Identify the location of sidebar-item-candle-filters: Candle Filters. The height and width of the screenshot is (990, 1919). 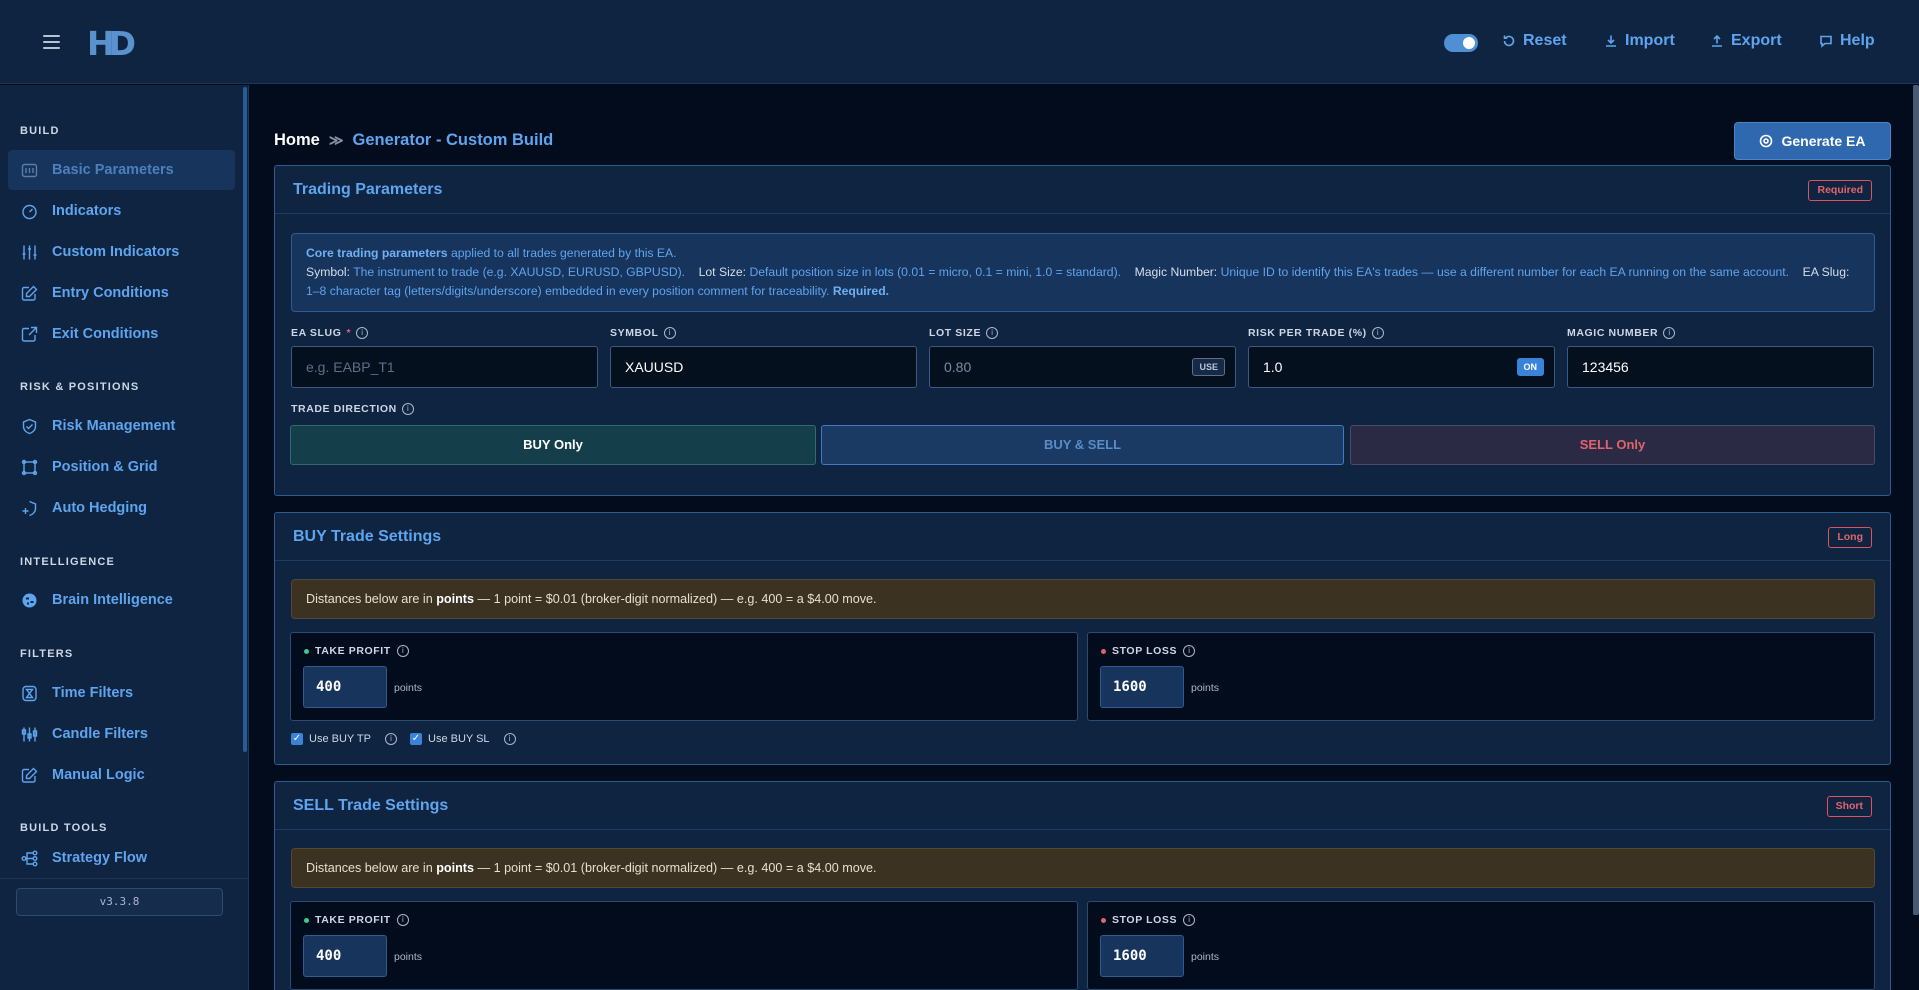
(121, 734).